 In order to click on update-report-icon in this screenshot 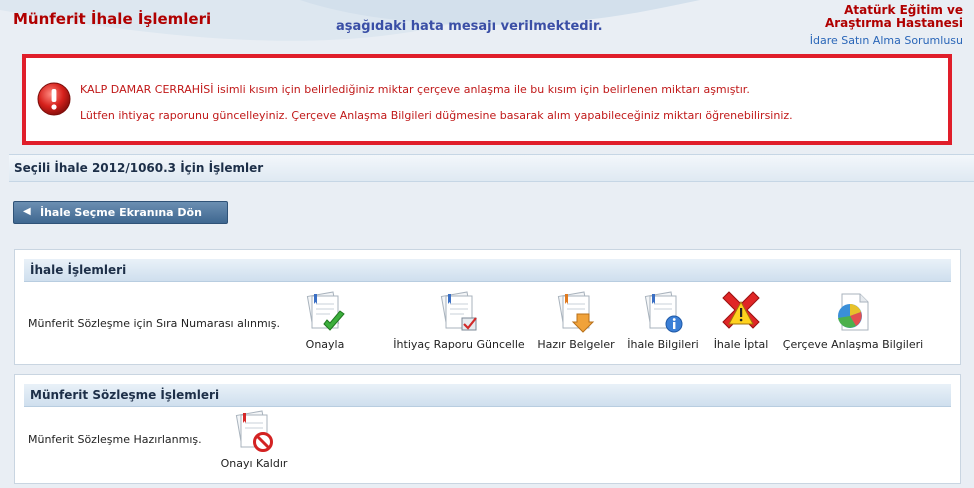, I will do `click(458, 311)`.